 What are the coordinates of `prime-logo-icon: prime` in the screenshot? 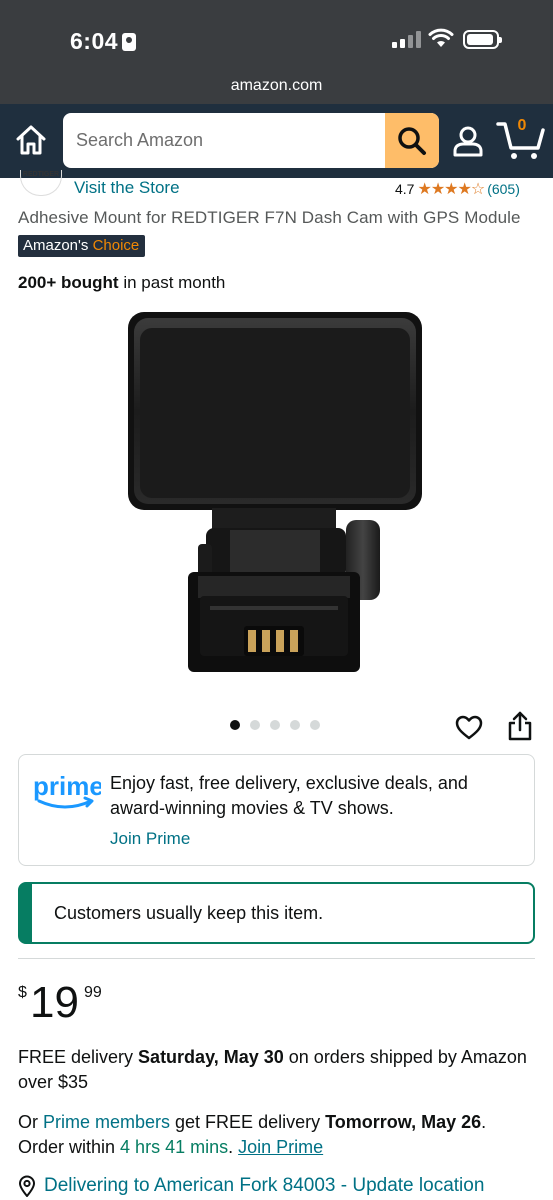 It's located at (67, 790).